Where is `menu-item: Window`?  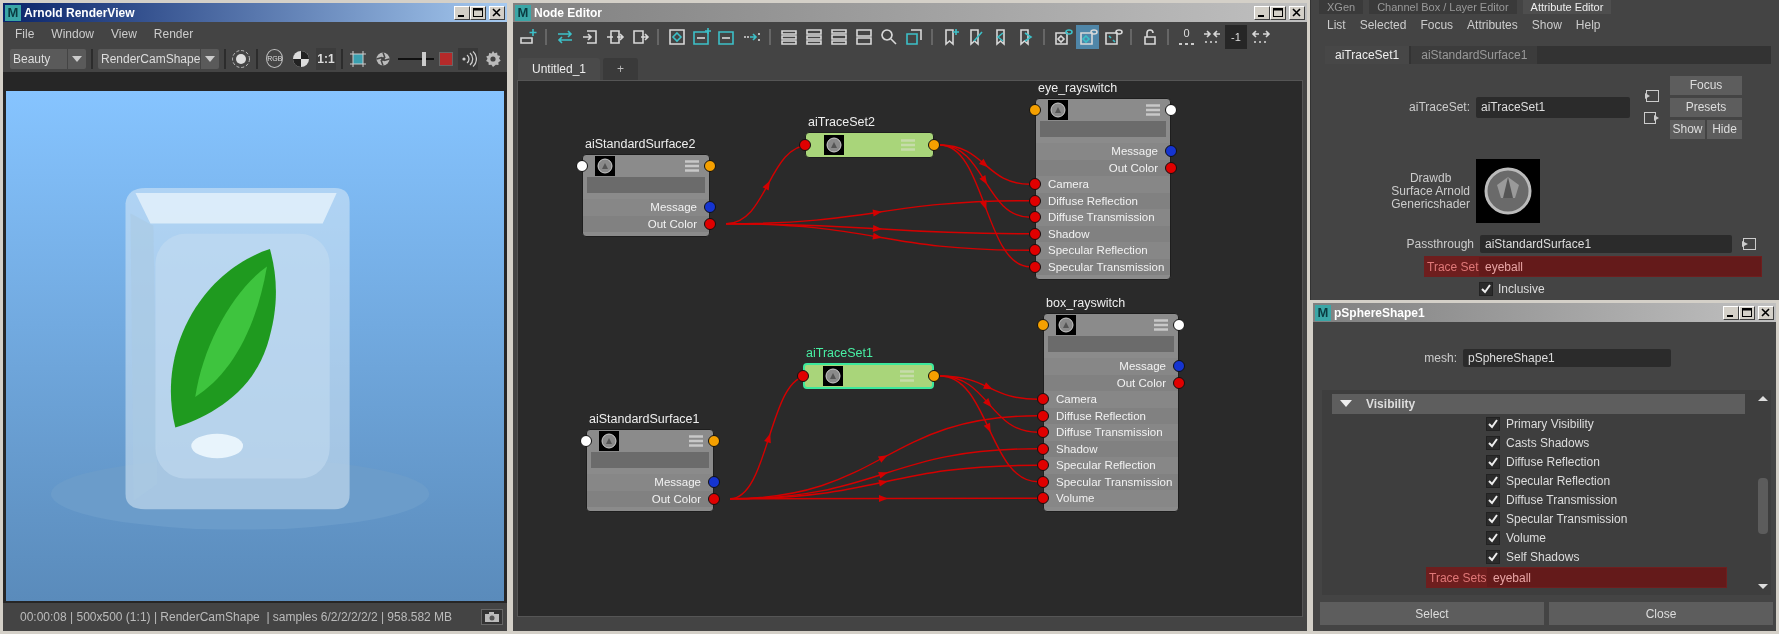
menu-item: Window is located at coordinates (73, 33).